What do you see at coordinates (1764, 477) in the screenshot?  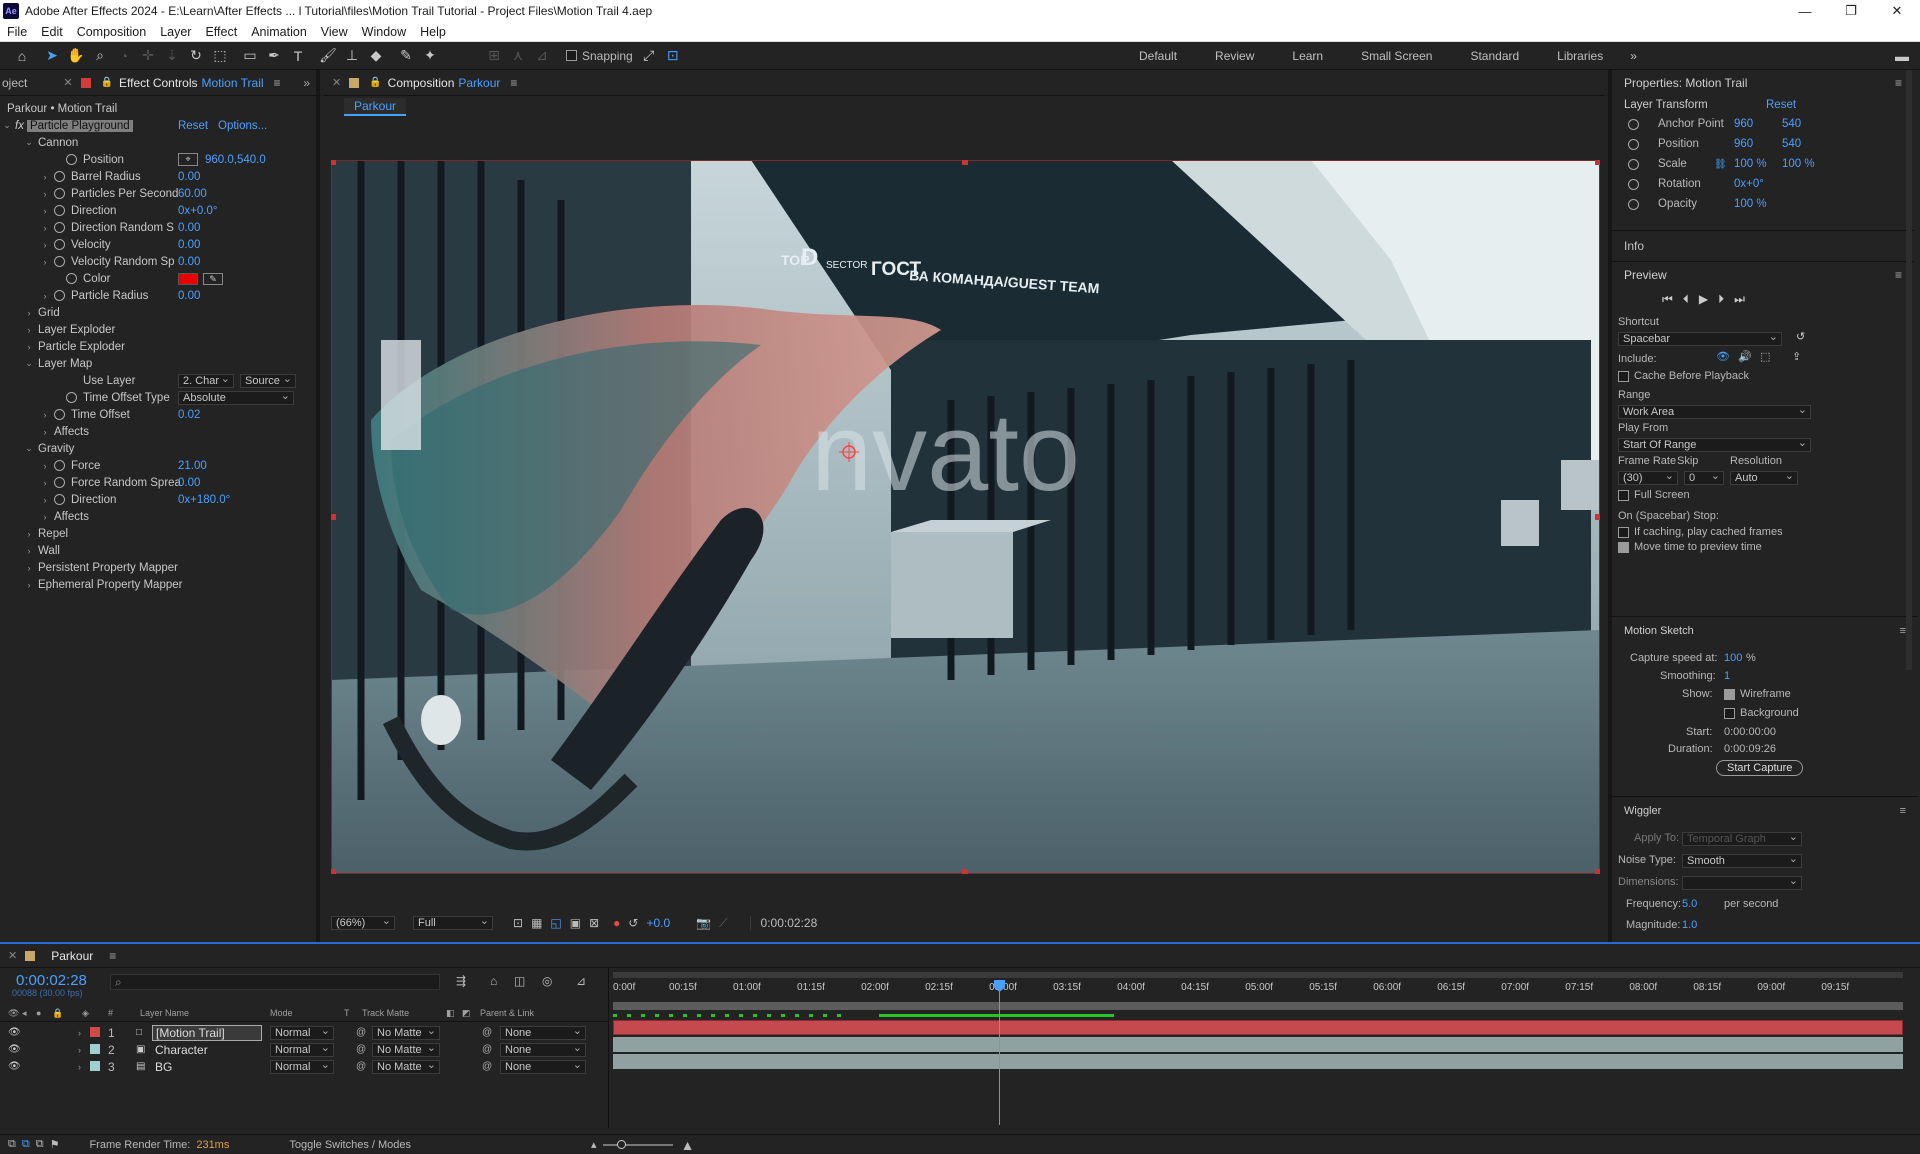 I see `resolution-dropdown-preview: Auto` at bounding box center [1764, 477].